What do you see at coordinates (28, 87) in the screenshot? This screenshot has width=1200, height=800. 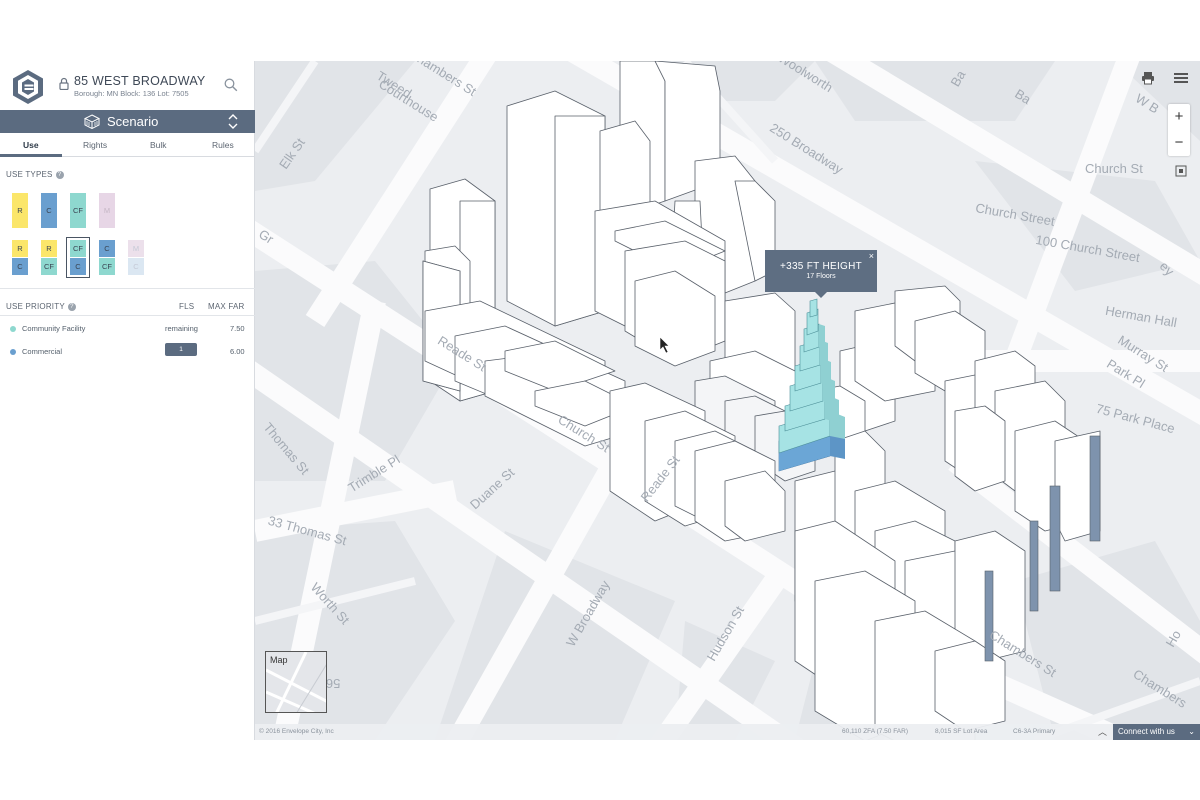 I see `envelope-logo-icon` at bounding box center [28, 87].